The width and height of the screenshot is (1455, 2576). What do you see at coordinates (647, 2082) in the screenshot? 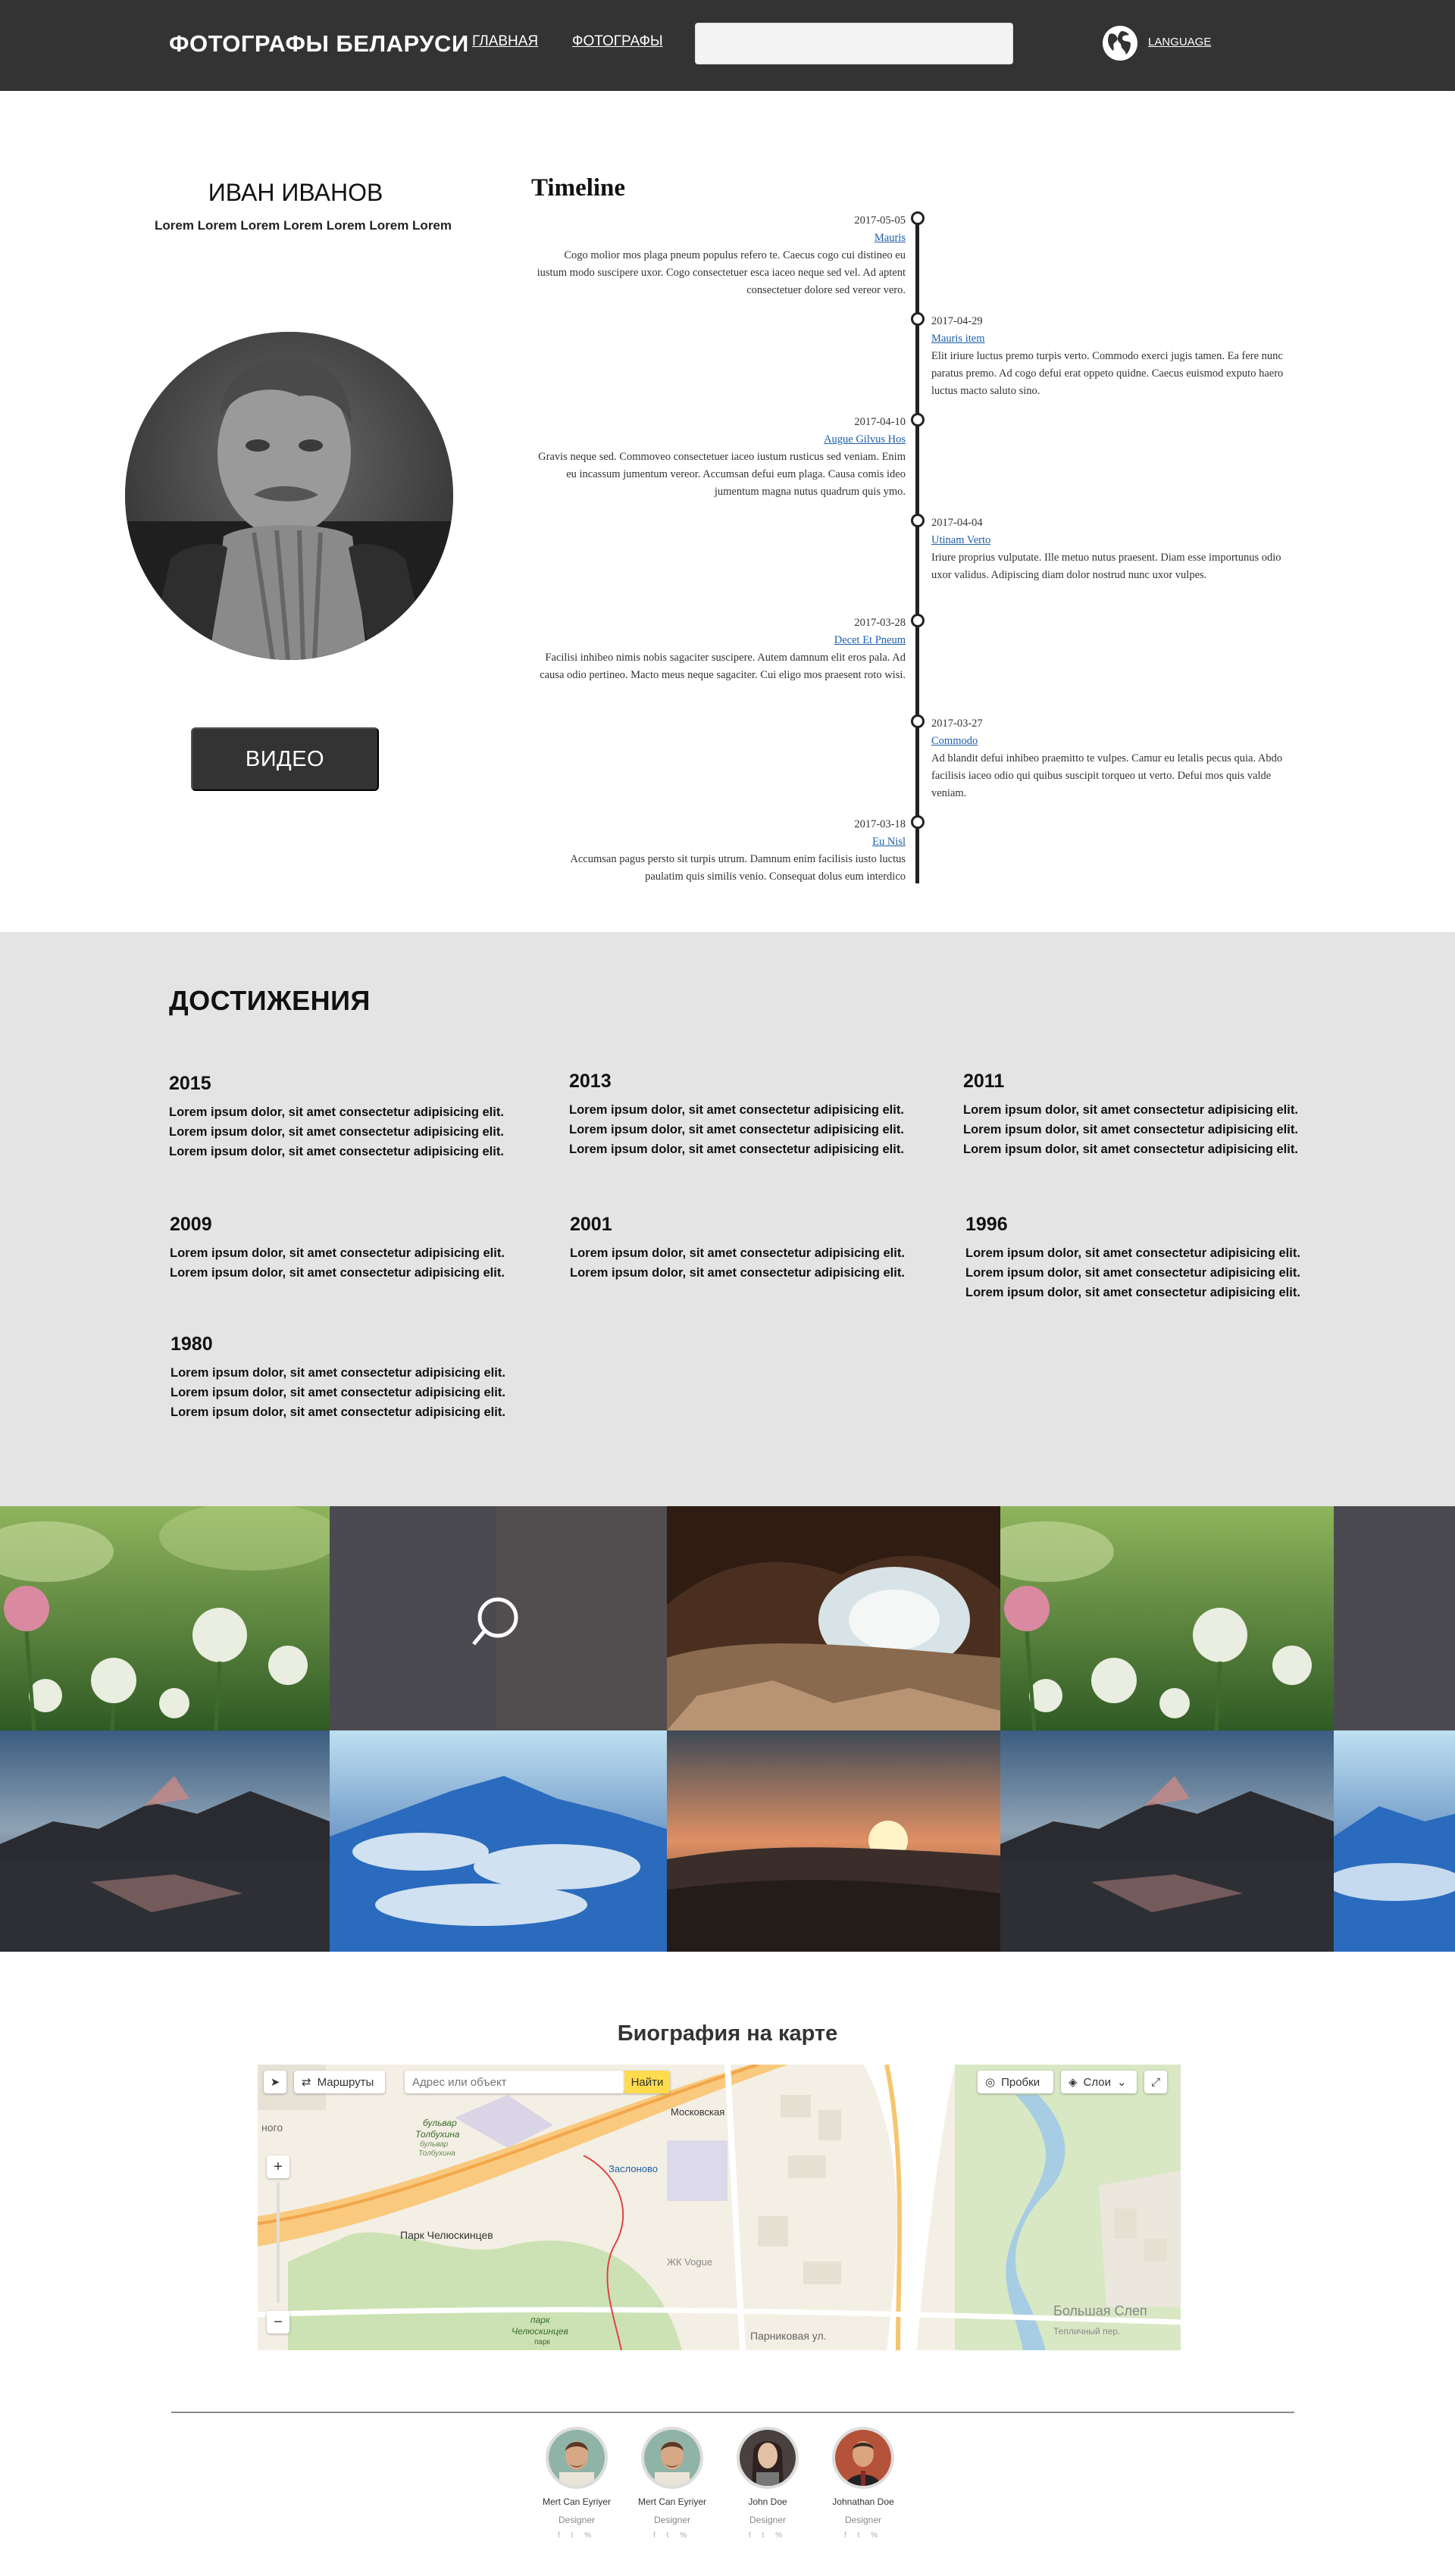
I see `map-find-button: Найти` at bounding box center [647, 2082].